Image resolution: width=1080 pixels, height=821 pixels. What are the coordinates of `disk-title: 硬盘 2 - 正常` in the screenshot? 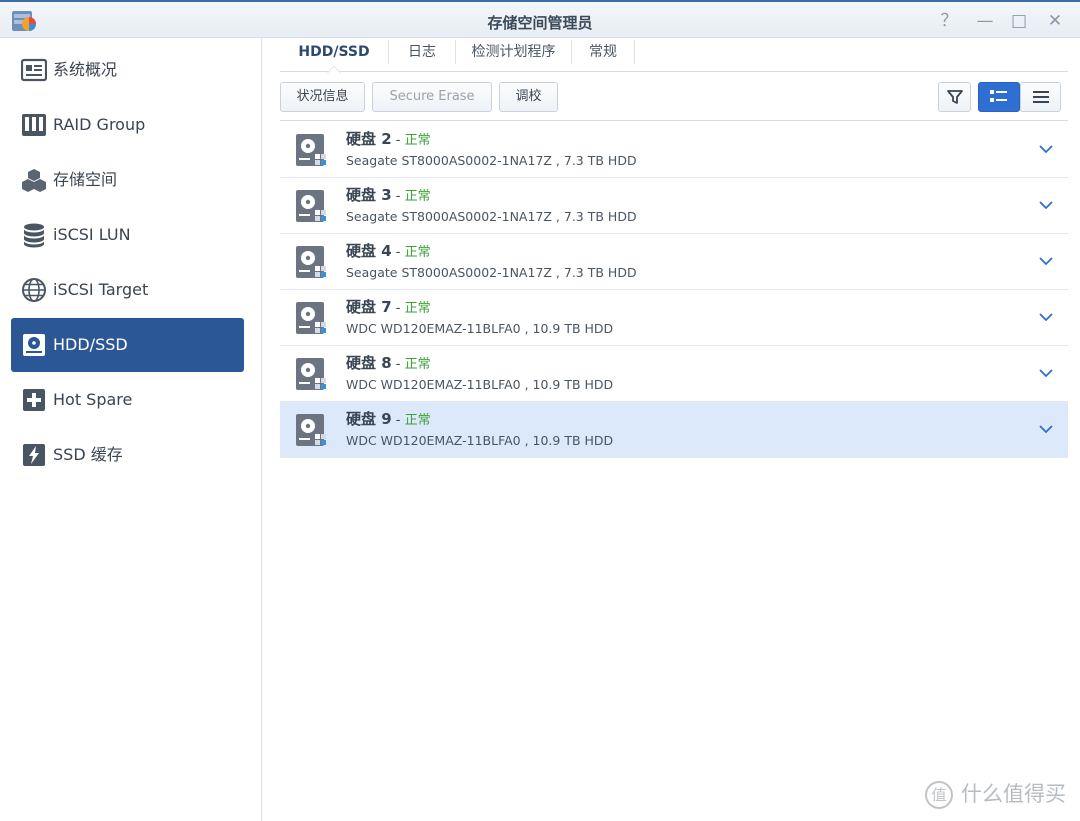 It's located at (388, 138).